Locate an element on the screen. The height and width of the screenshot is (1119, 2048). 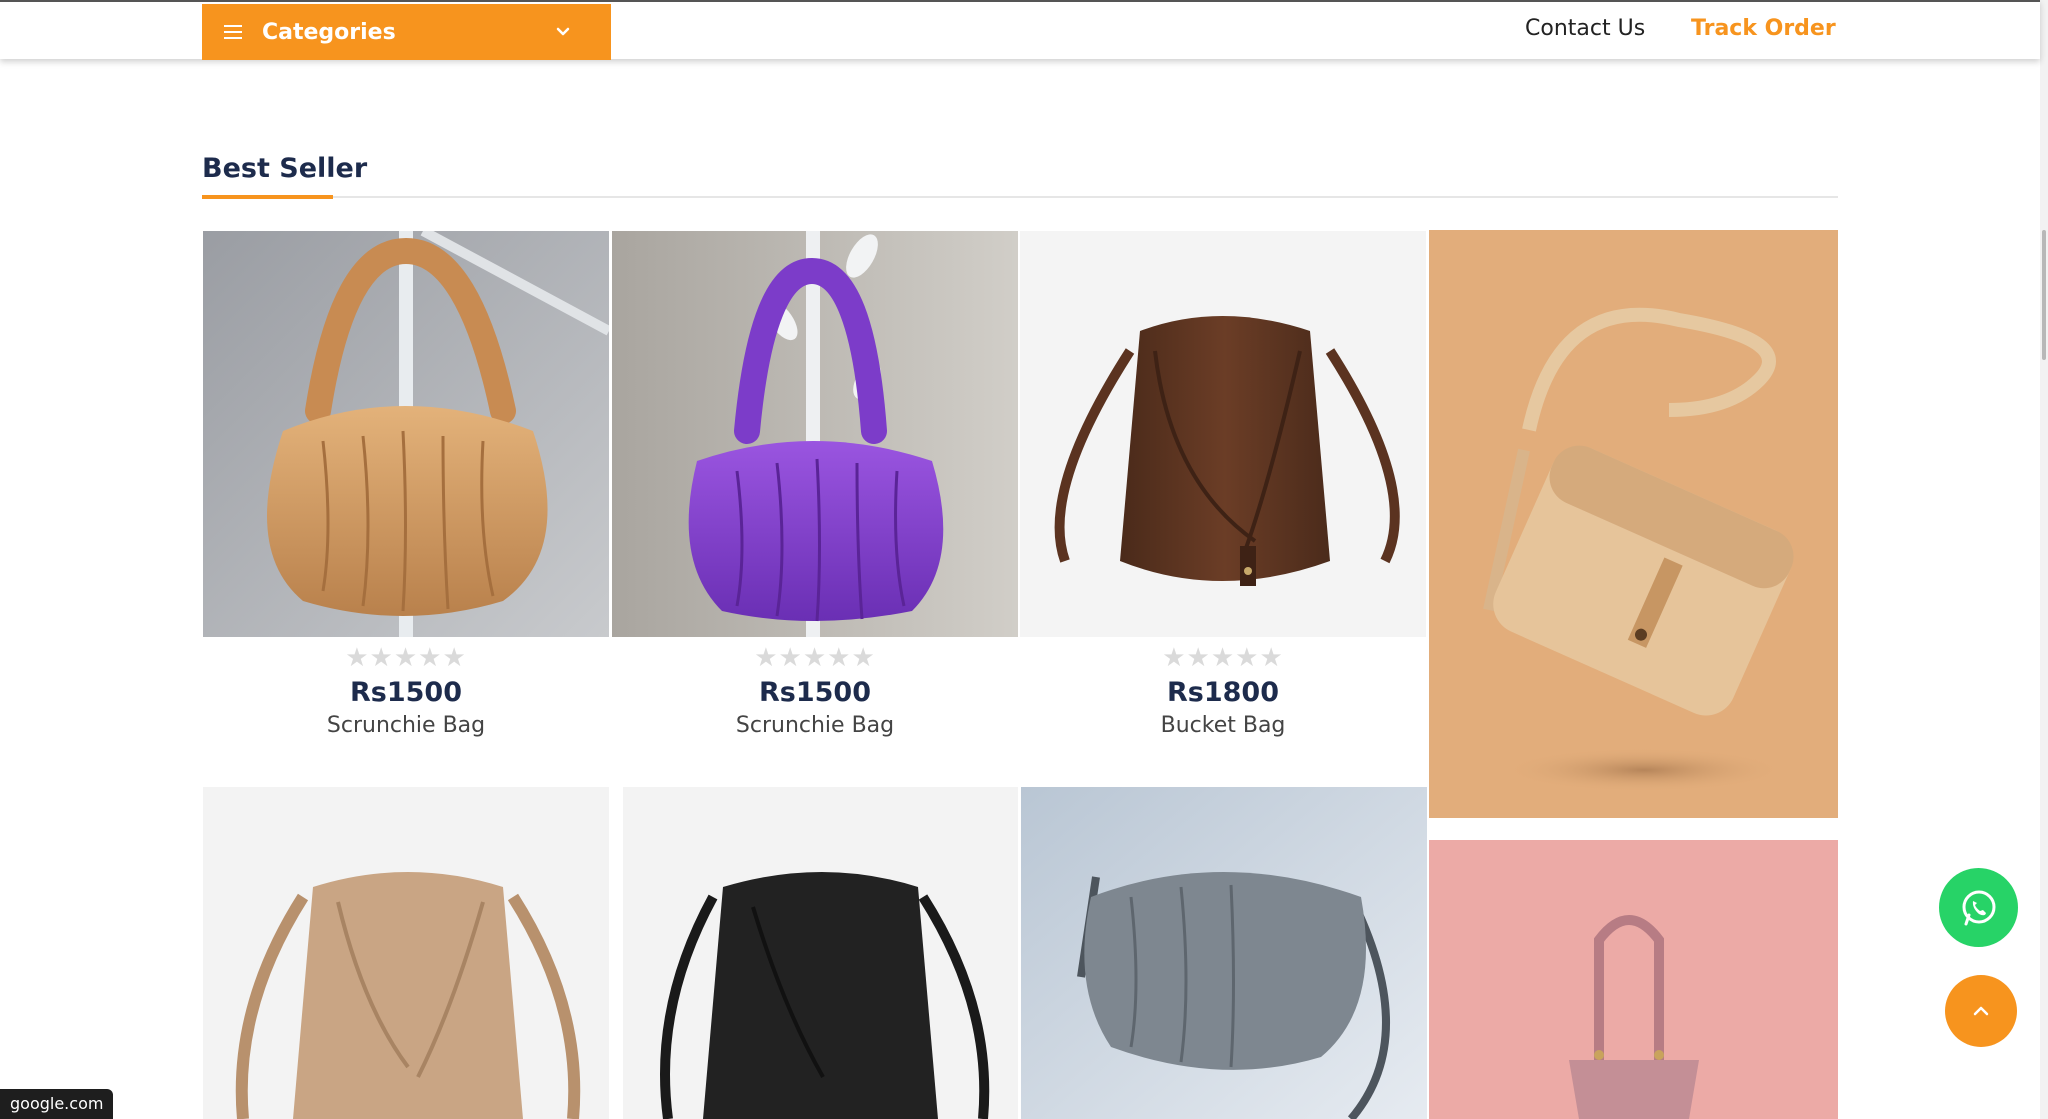
categories-dropdown: Categories is located at coordinates (406, 32).